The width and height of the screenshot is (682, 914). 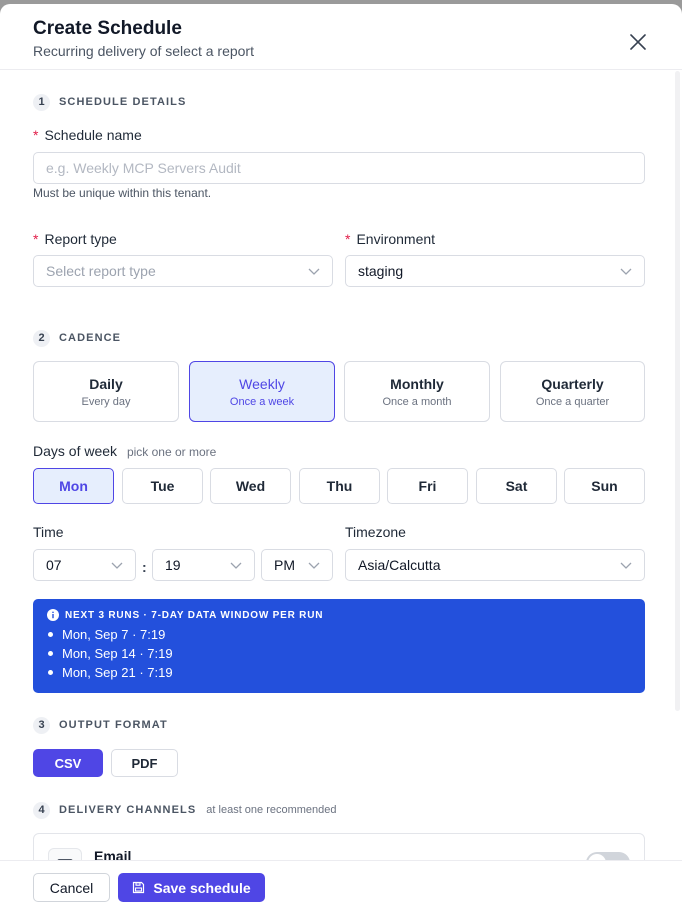 I want to click on schedule-name-help: Must be unique within this tenant., so click(x=122, y=193).